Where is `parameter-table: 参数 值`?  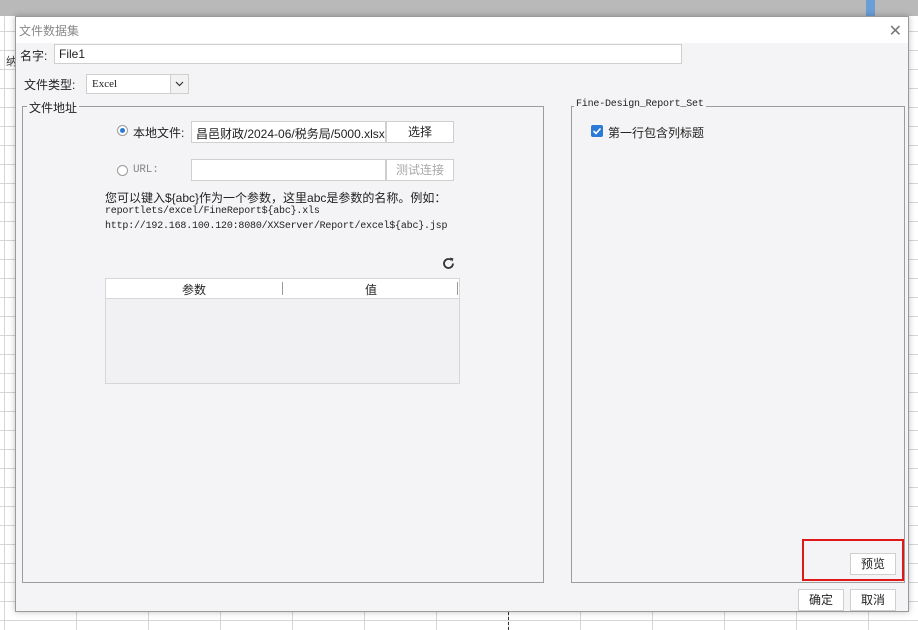
parameter-table: 参数 值 is located at coordinates (282, 331).